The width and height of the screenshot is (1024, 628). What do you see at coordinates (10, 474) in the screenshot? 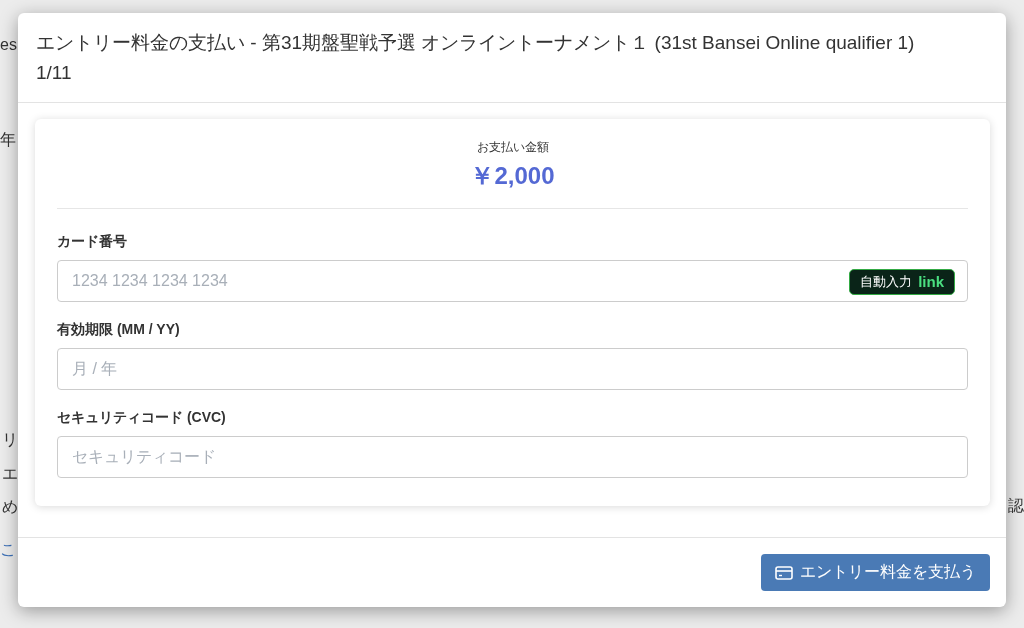
I see `page-text: エ` at bounding box center [10, 474].